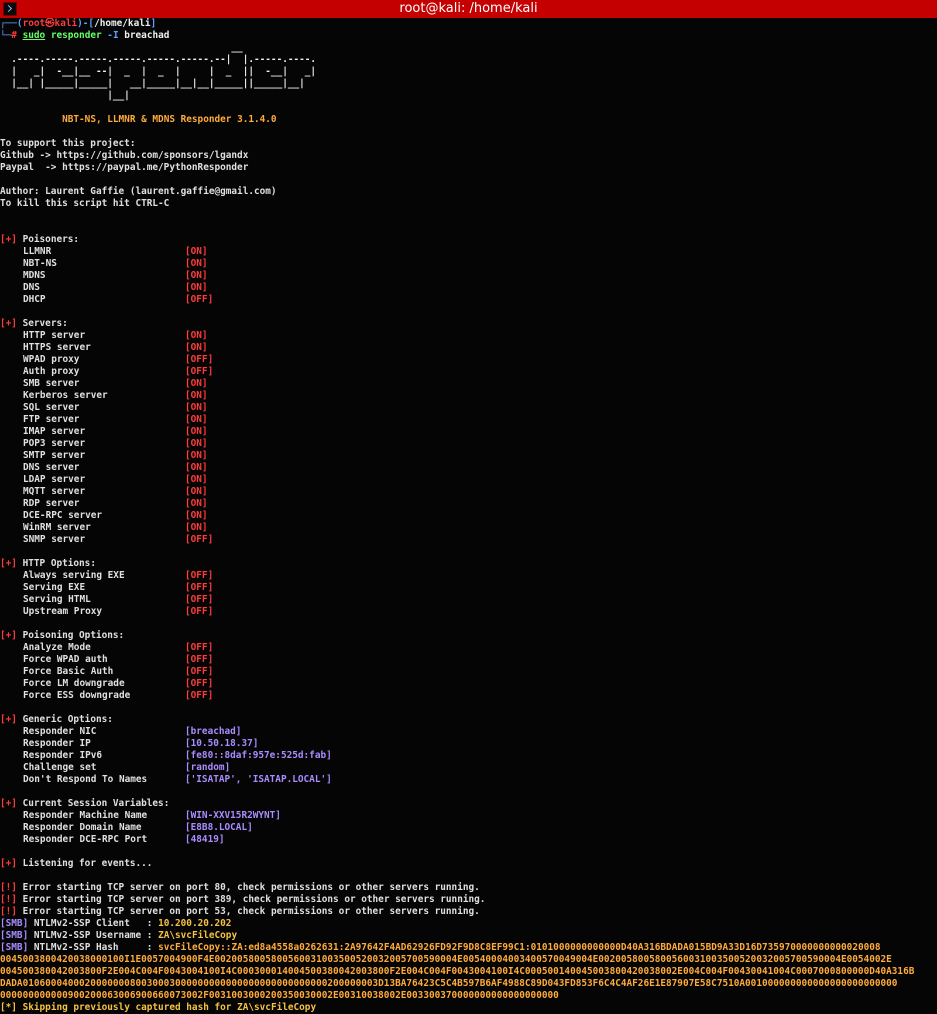  Describe the element at coordinates (468, 504) in the screenshot. I see `option-row: RDP server [ON]` at that location.